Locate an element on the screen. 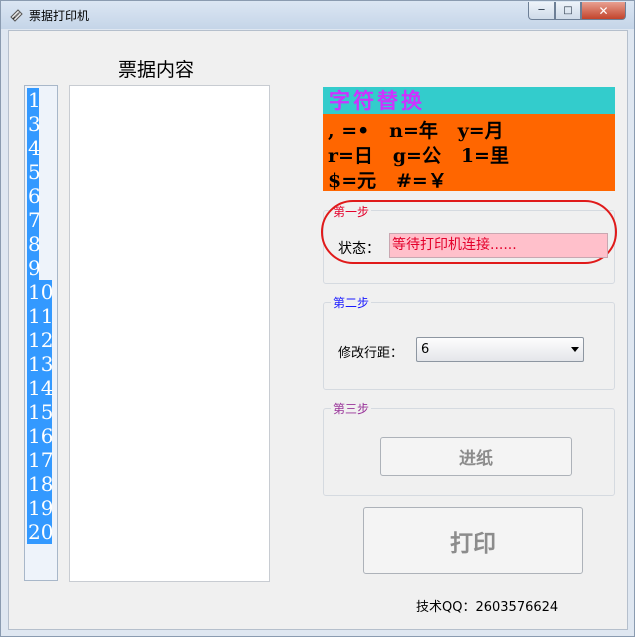 The image size is (635, 637). line-number: 19 is located at coordinates (40, 508).